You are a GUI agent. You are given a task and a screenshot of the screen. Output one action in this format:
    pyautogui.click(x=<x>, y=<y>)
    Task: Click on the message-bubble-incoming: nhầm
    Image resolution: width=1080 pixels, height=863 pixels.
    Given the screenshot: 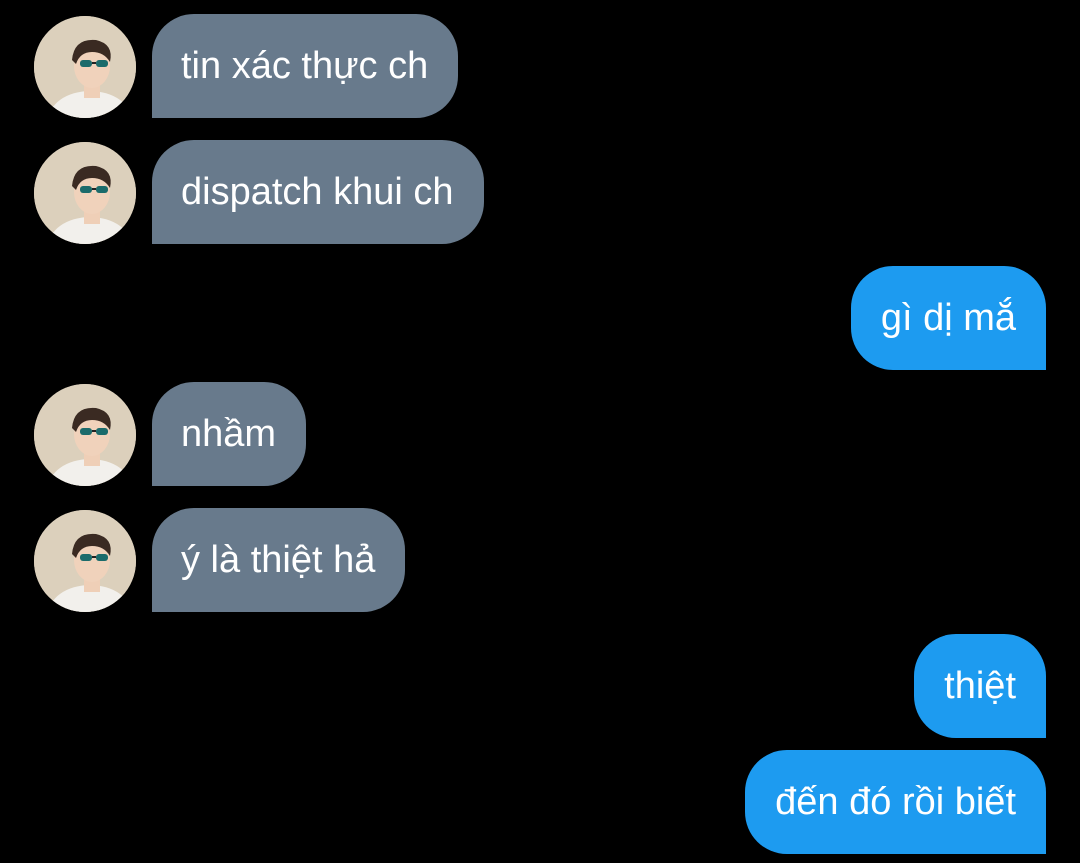 What is the action you would take?
    pyautogui.click(x=229, y=434)
    